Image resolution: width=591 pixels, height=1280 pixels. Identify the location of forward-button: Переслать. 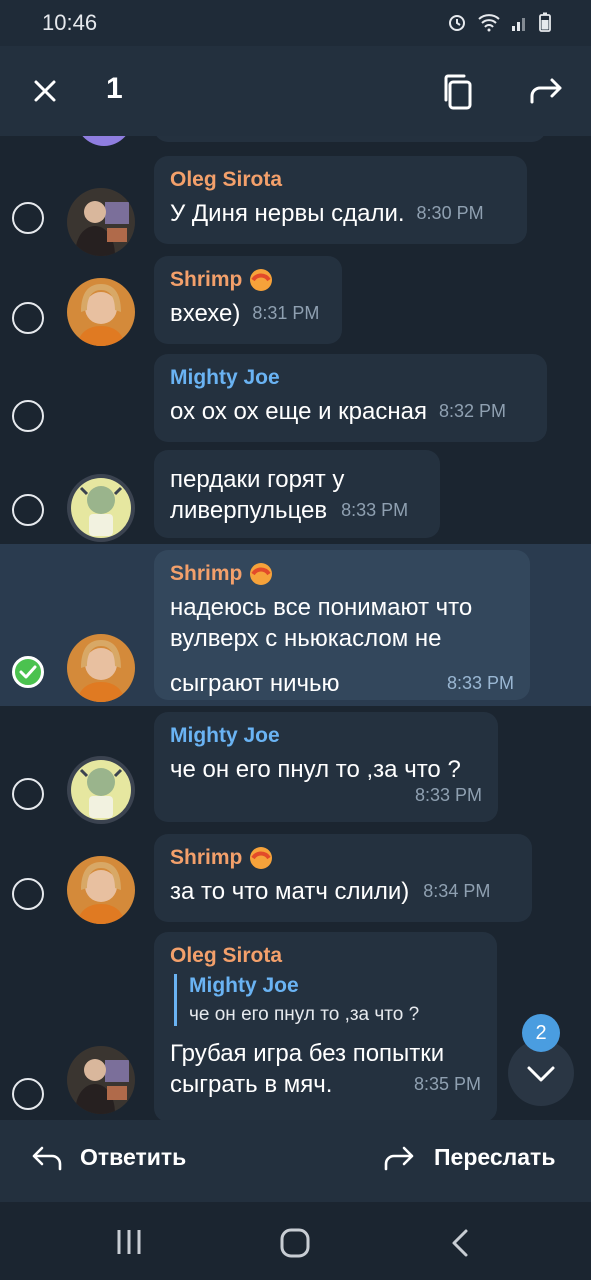
(469, 1157).